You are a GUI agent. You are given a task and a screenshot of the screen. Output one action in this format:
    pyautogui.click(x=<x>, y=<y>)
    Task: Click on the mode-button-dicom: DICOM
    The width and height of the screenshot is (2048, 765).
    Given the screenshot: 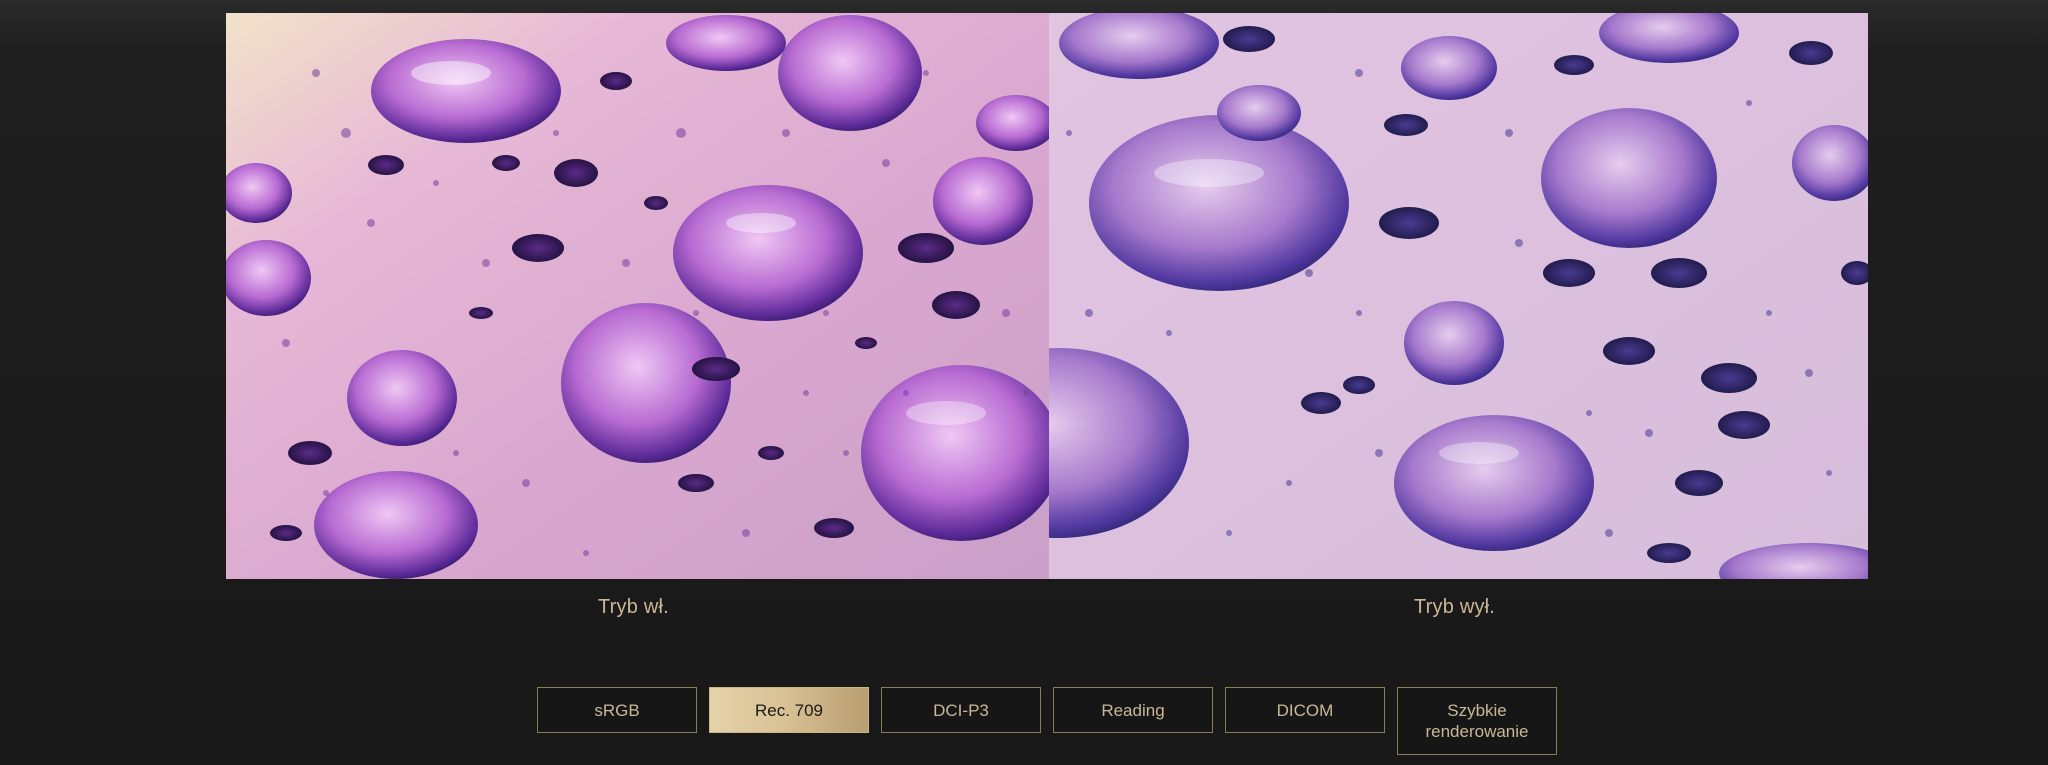 What is the action you would take?
    pyautogui.click(x=1305, y=710)
    